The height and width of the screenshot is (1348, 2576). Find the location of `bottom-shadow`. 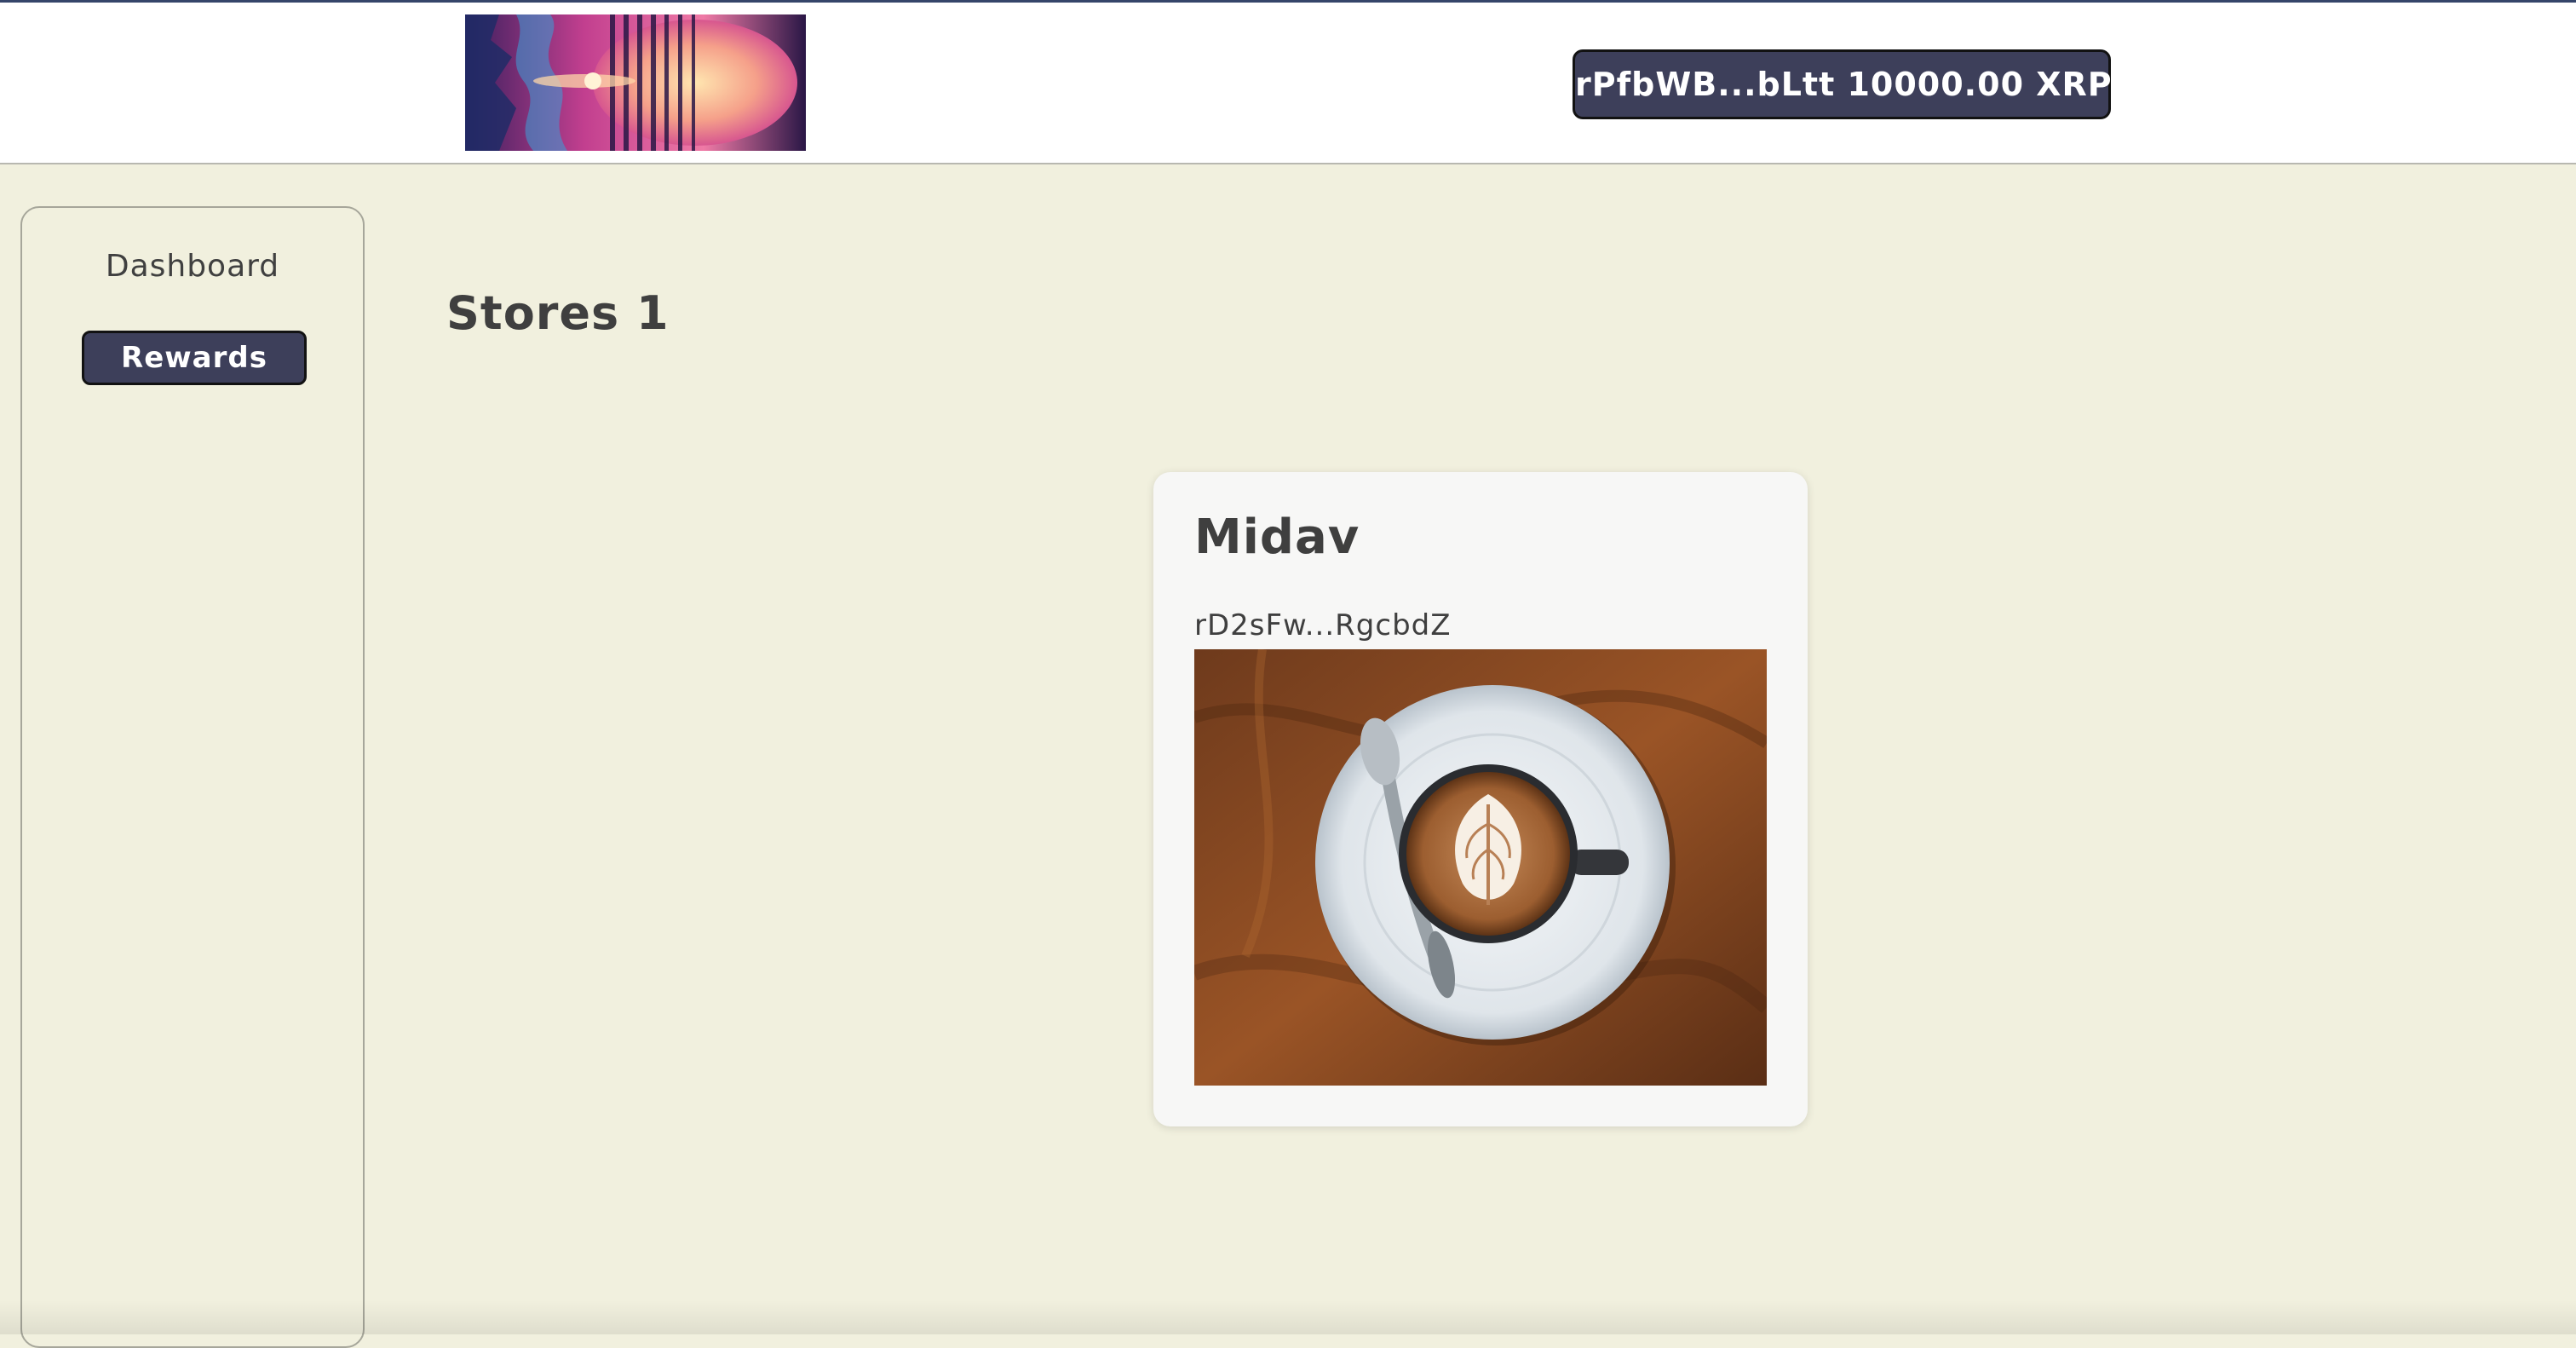

bottom-shadow is located at coordinates (1288, 1317).